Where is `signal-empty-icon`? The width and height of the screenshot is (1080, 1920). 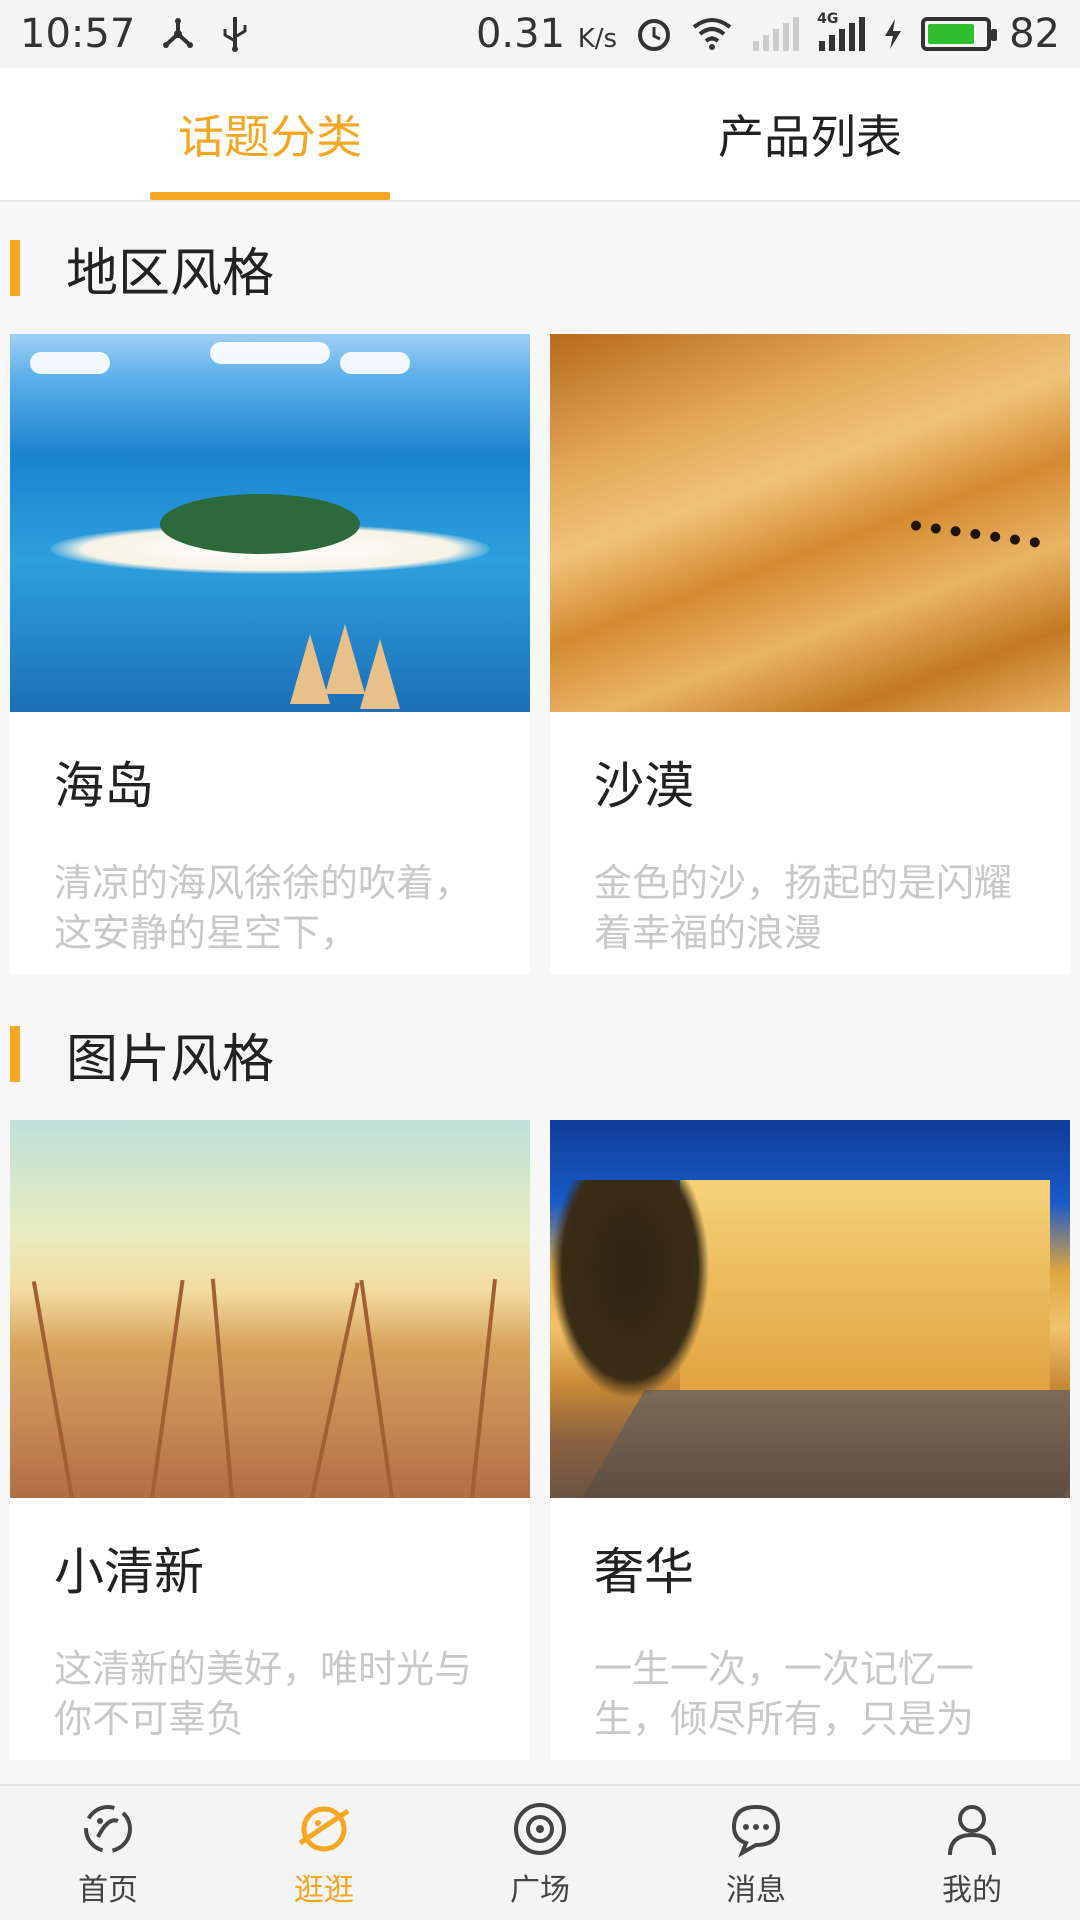 signal-empty-icon is located at coordinates (775, 34).